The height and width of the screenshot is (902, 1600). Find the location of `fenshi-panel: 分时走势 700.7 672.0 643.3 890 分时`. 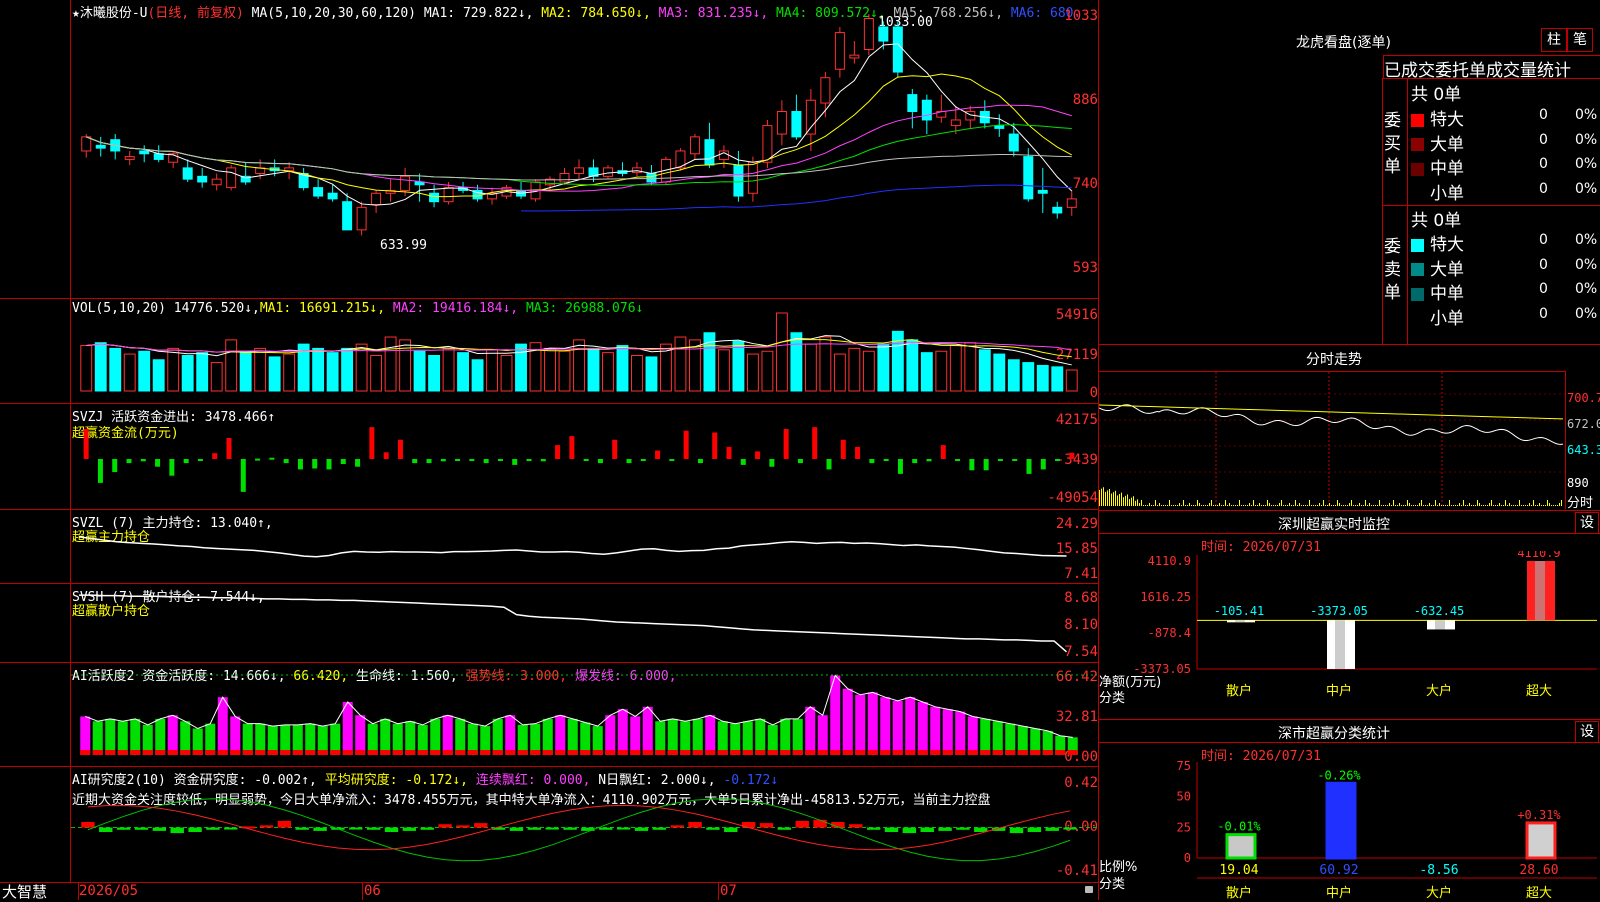

fenshi-panel: 分时走势 700.7 672.0 643.3 890 分时 is located at coordinates (1349, 428).